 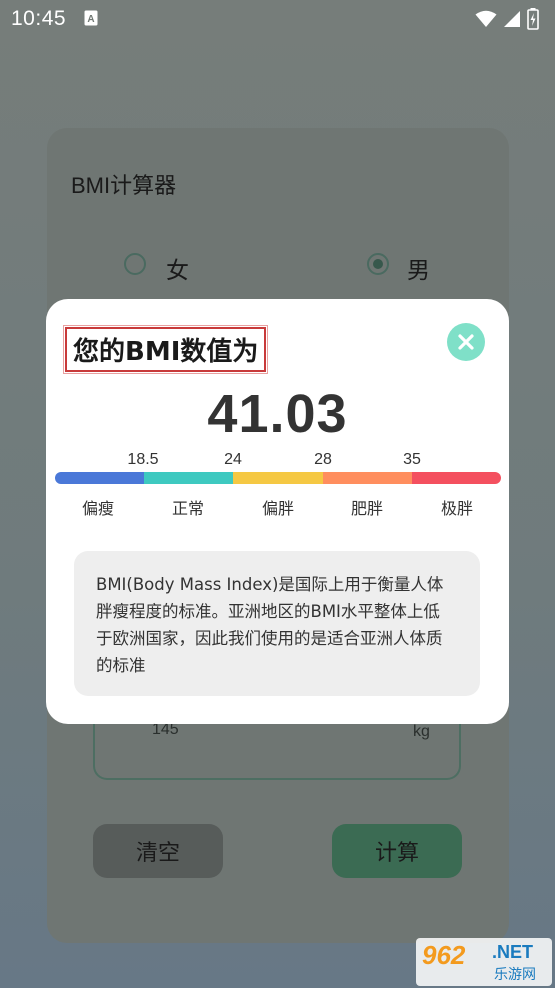 I want to click on clear-button: 清空, so click(x=158, y=851).